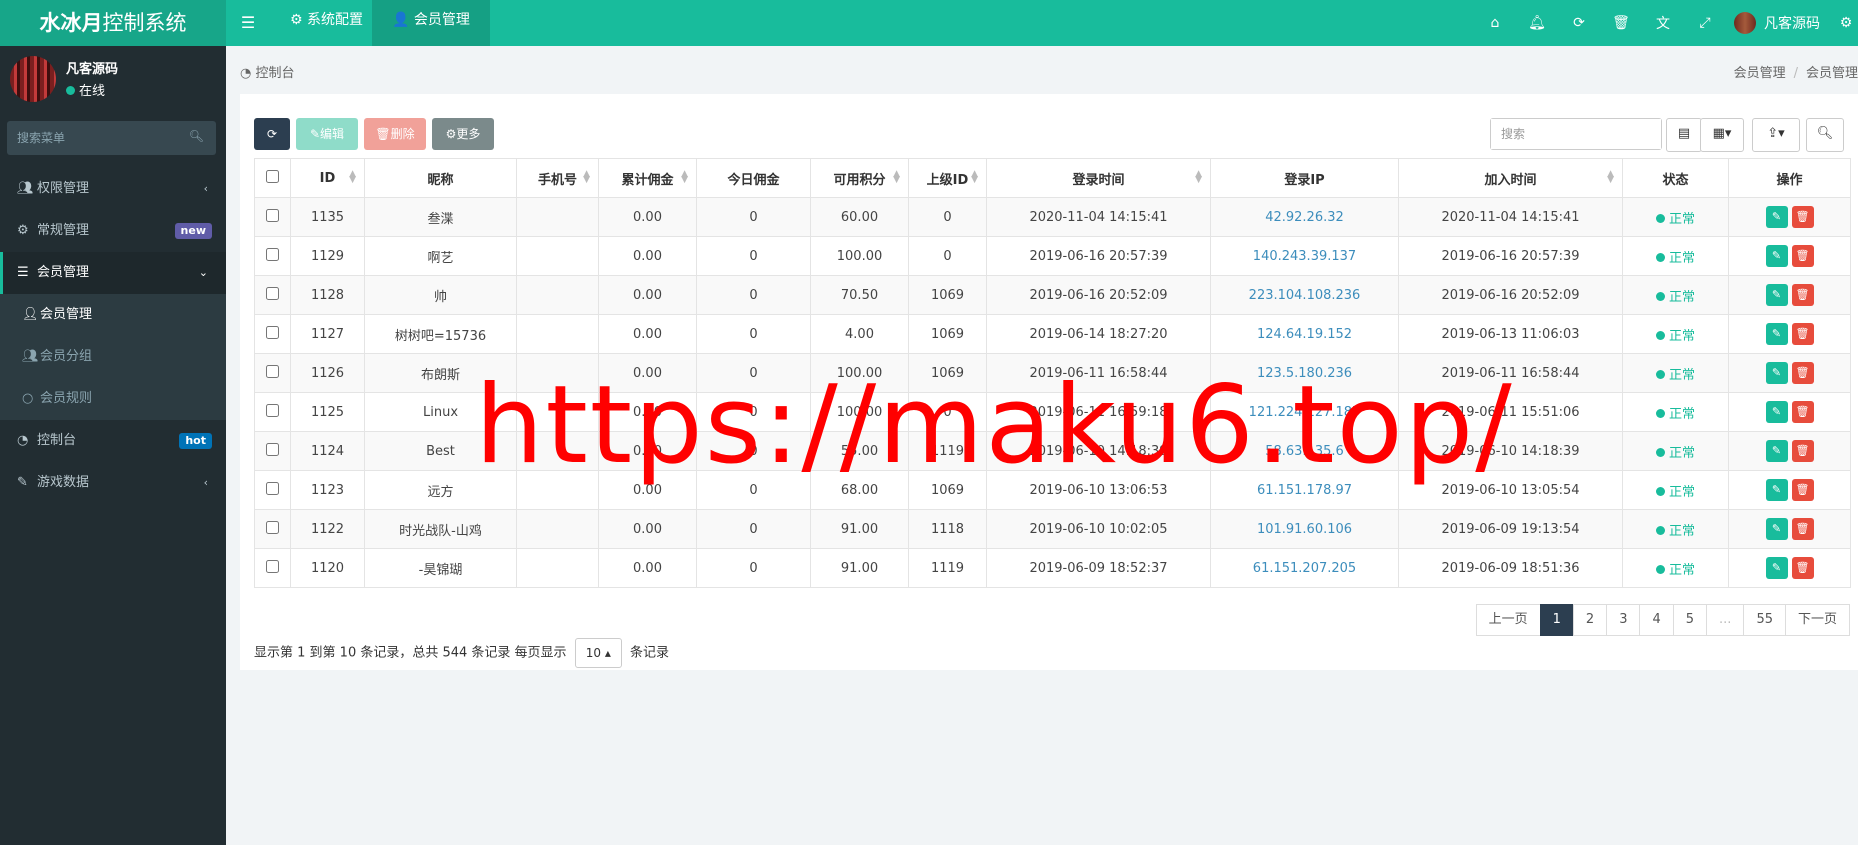  Describe the element at coordinates (947, 295) in the screenshot. I see `parent-id-cell: 1069` at that location.